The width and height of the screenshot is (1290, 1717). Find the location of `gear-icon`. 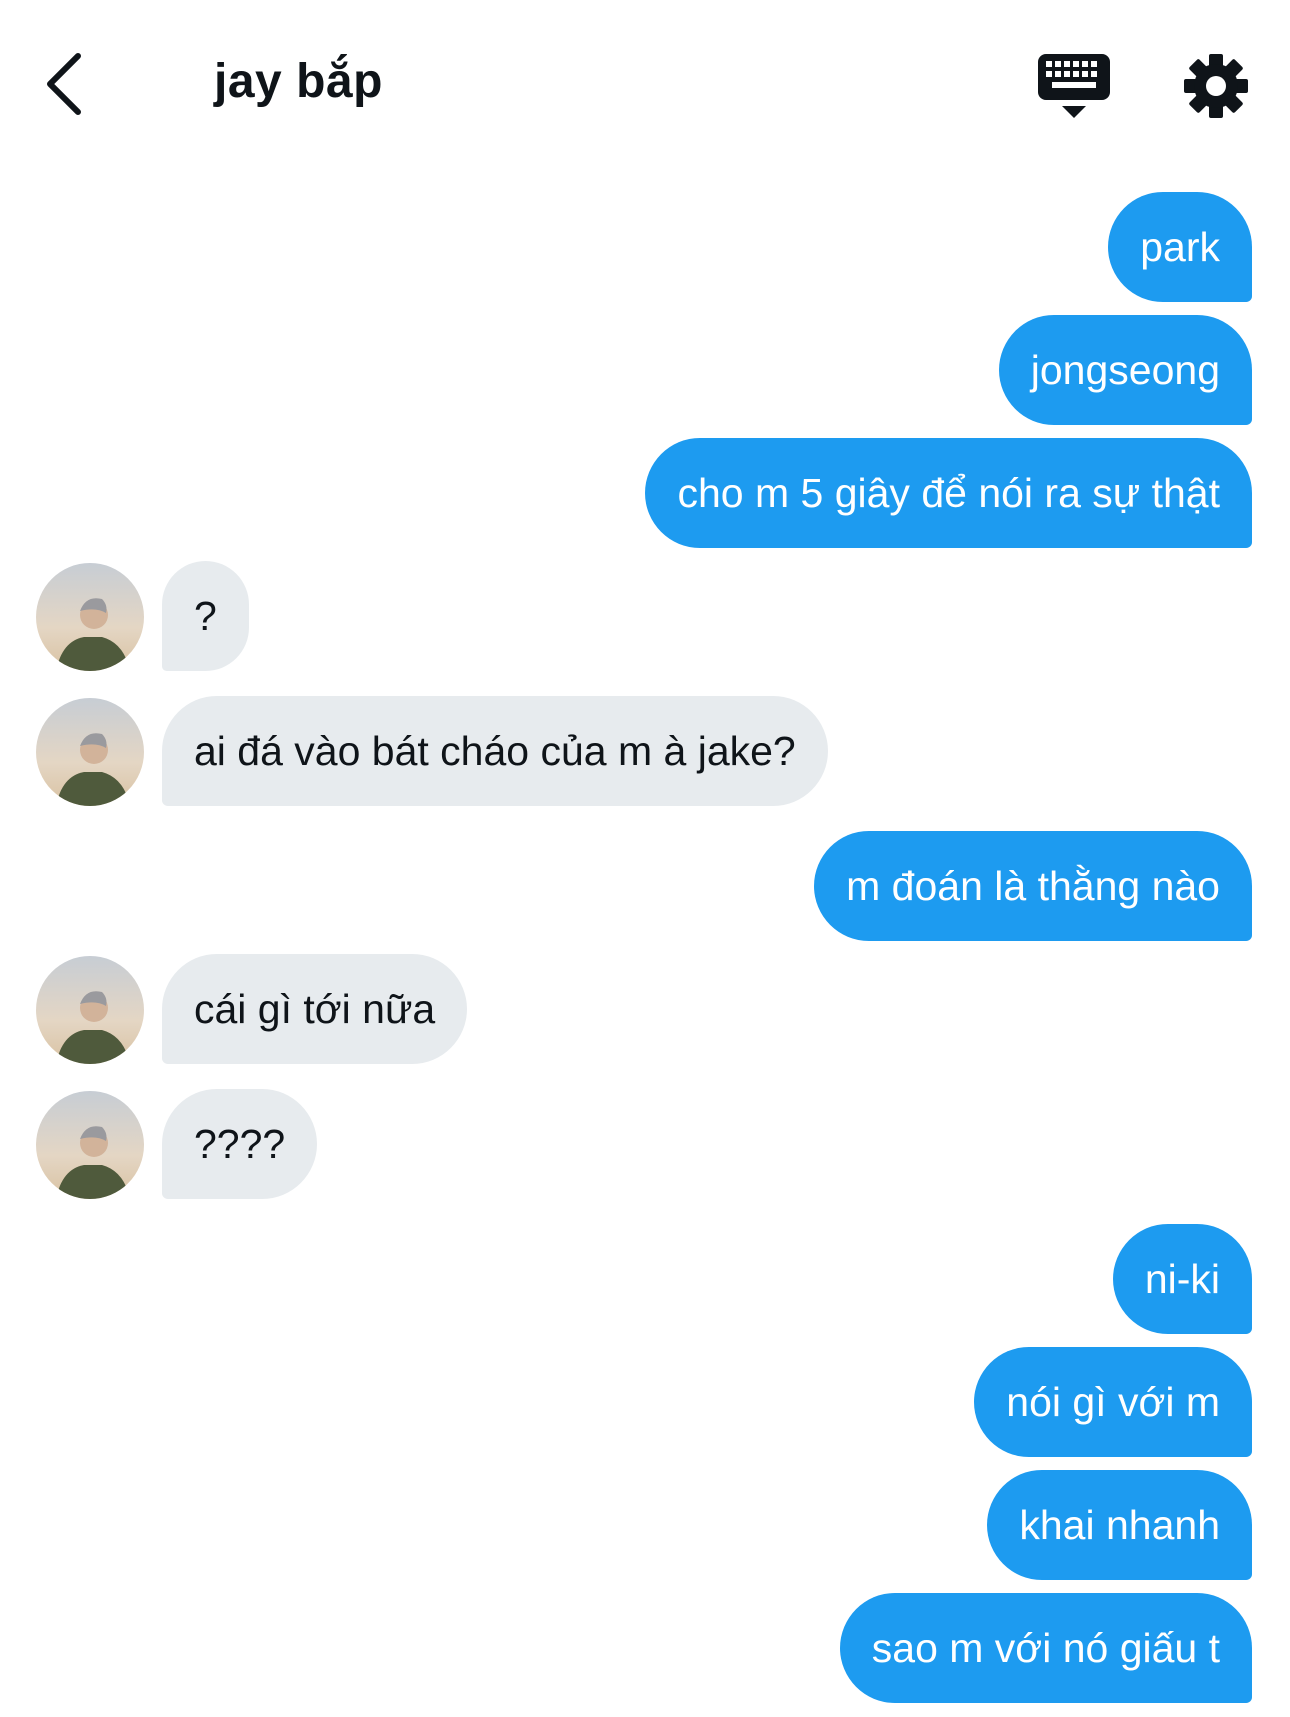

gear-icon is located at coordinates (1216, 86).